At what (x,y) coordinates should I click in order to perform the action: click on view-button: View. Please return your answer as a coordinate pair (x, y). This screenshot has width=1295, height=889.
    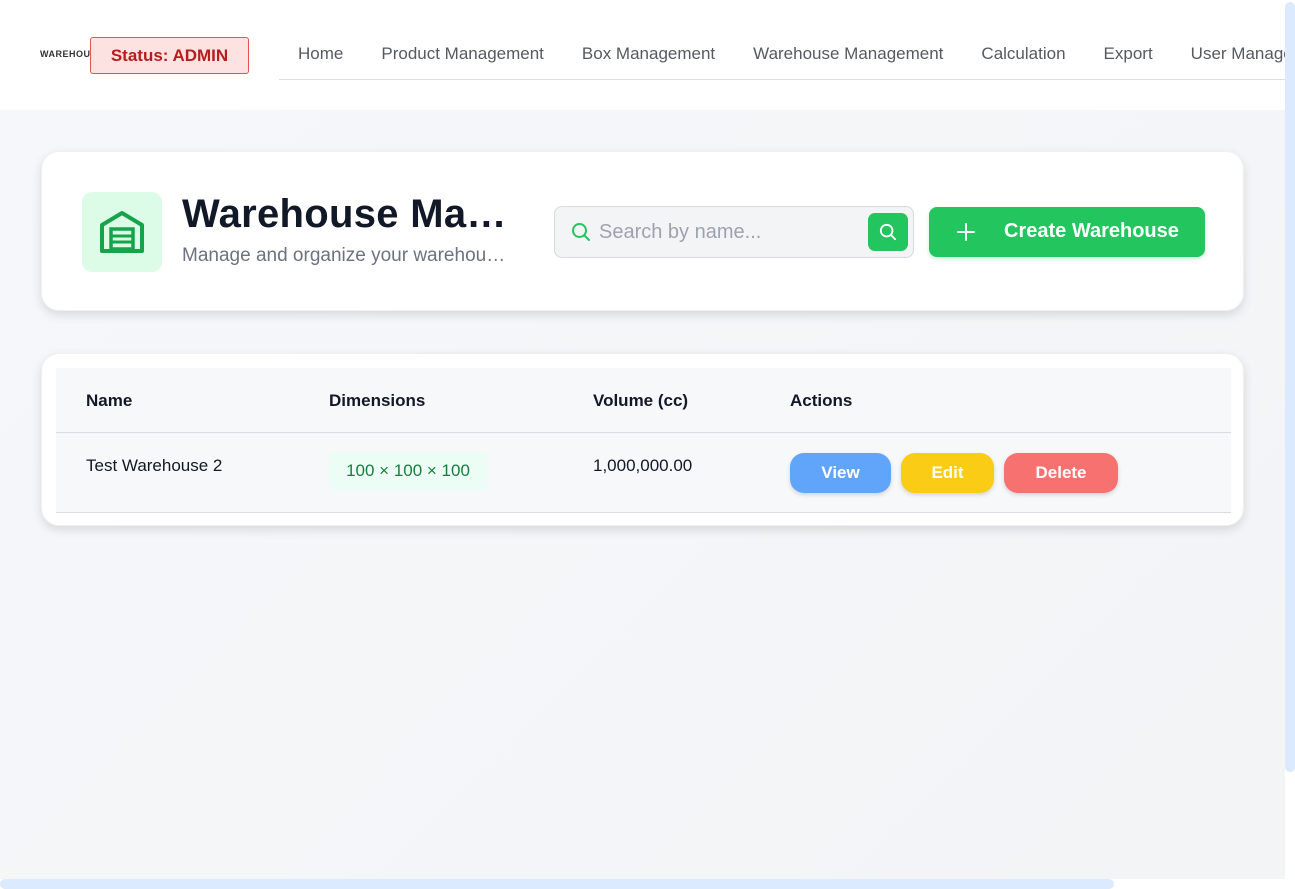
    Looking at the image, I should click on (840, 473).